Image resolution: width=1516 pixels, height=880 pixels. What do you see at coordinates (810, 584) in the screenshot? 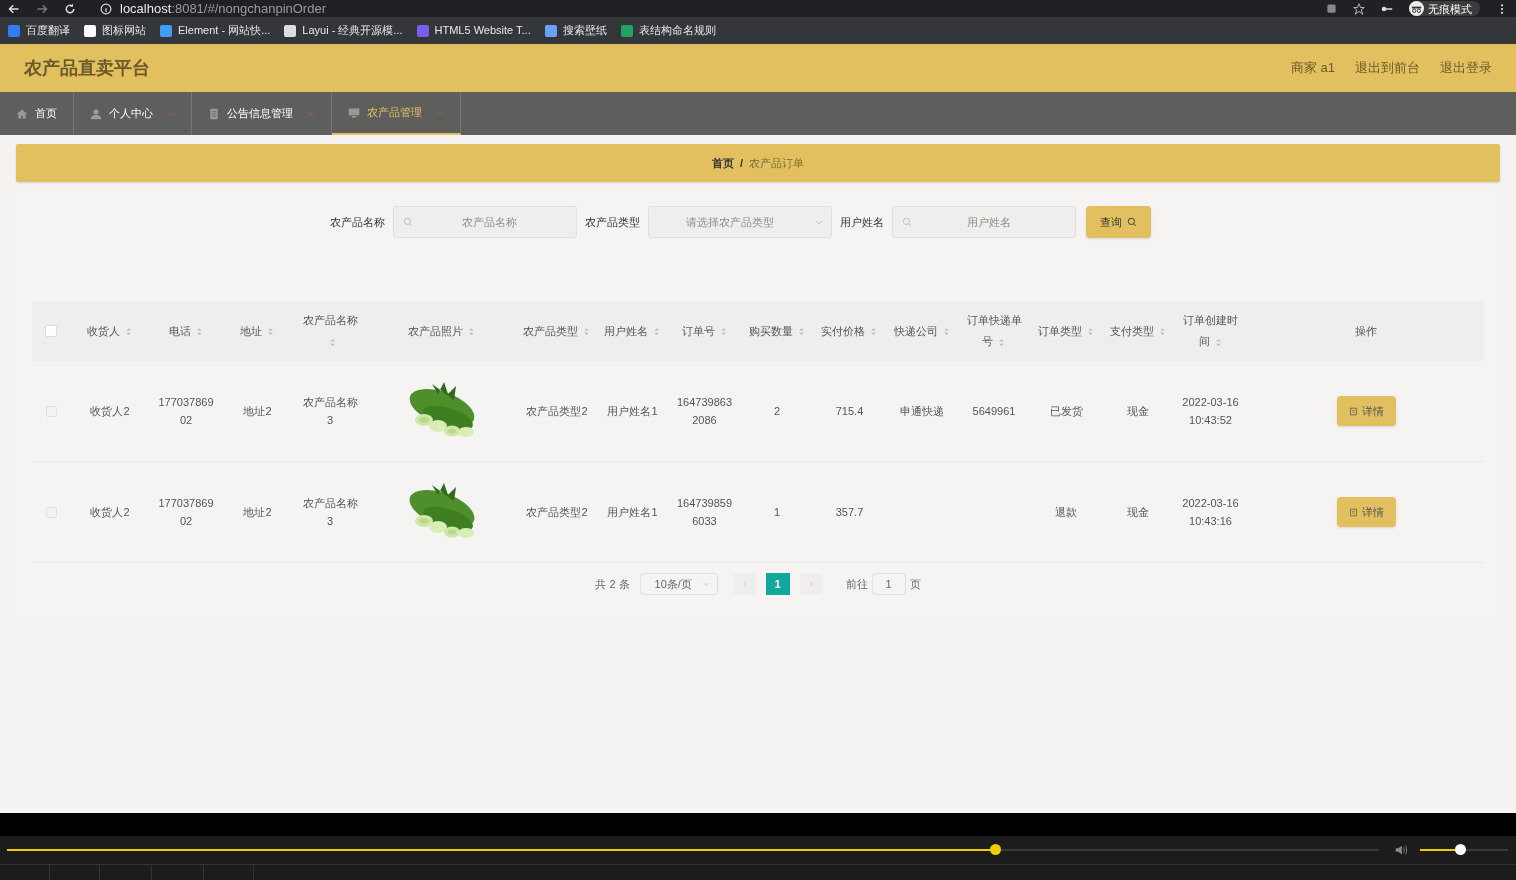
I see `next-page-button` at bounding box center [810, 584].